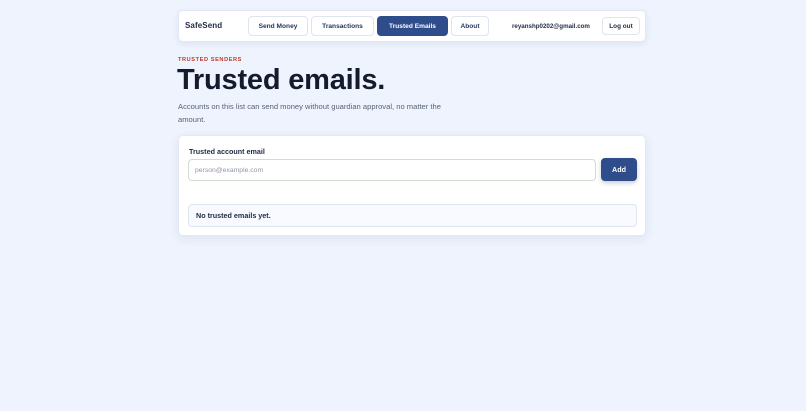 This screenshot has height=411, width=806. What do you see at coordinates (392, 170) in the screenshot?
I see `trusted-email-input` at bounding box center [392, 170].